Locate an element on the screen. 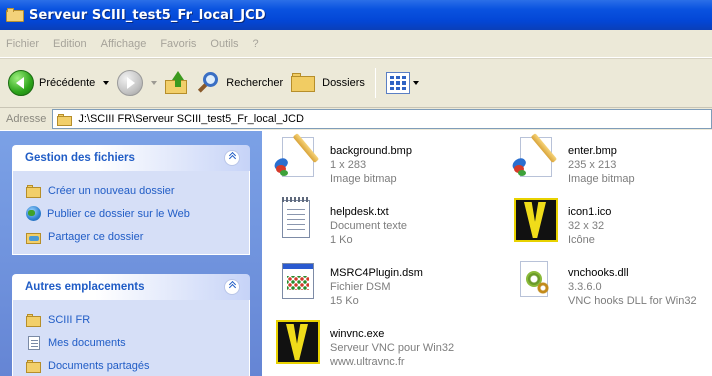  file-name: helpdesk.txt is located at coordinates (359, 212).